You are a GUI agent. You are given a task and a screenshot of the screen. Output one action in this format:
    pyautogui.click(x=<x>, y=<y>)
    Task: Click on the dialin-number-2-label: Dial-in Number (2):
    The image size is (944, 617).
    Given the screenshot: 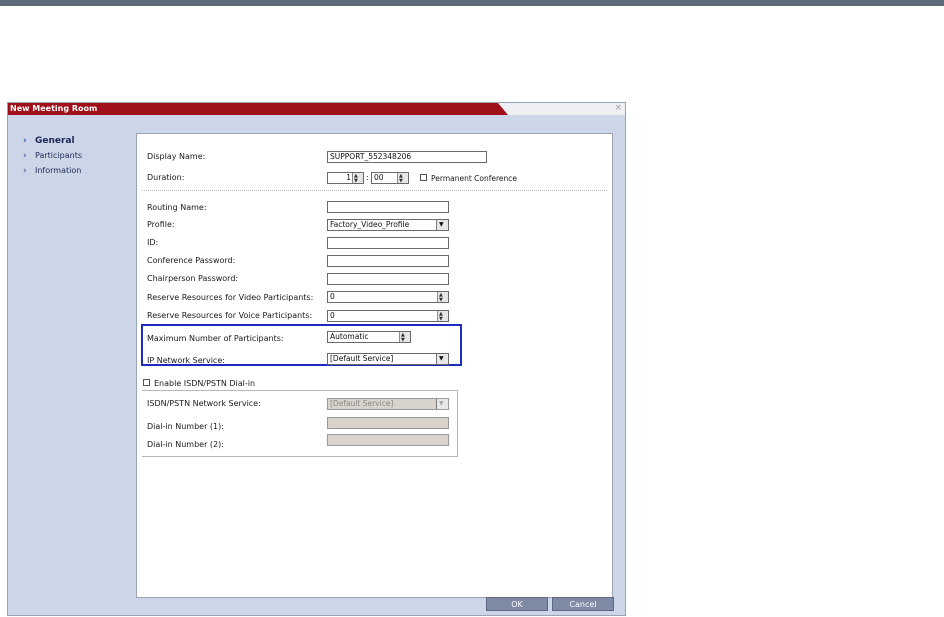 What is the action you would take?
    pyautogui.click(x=185, y=444)
    